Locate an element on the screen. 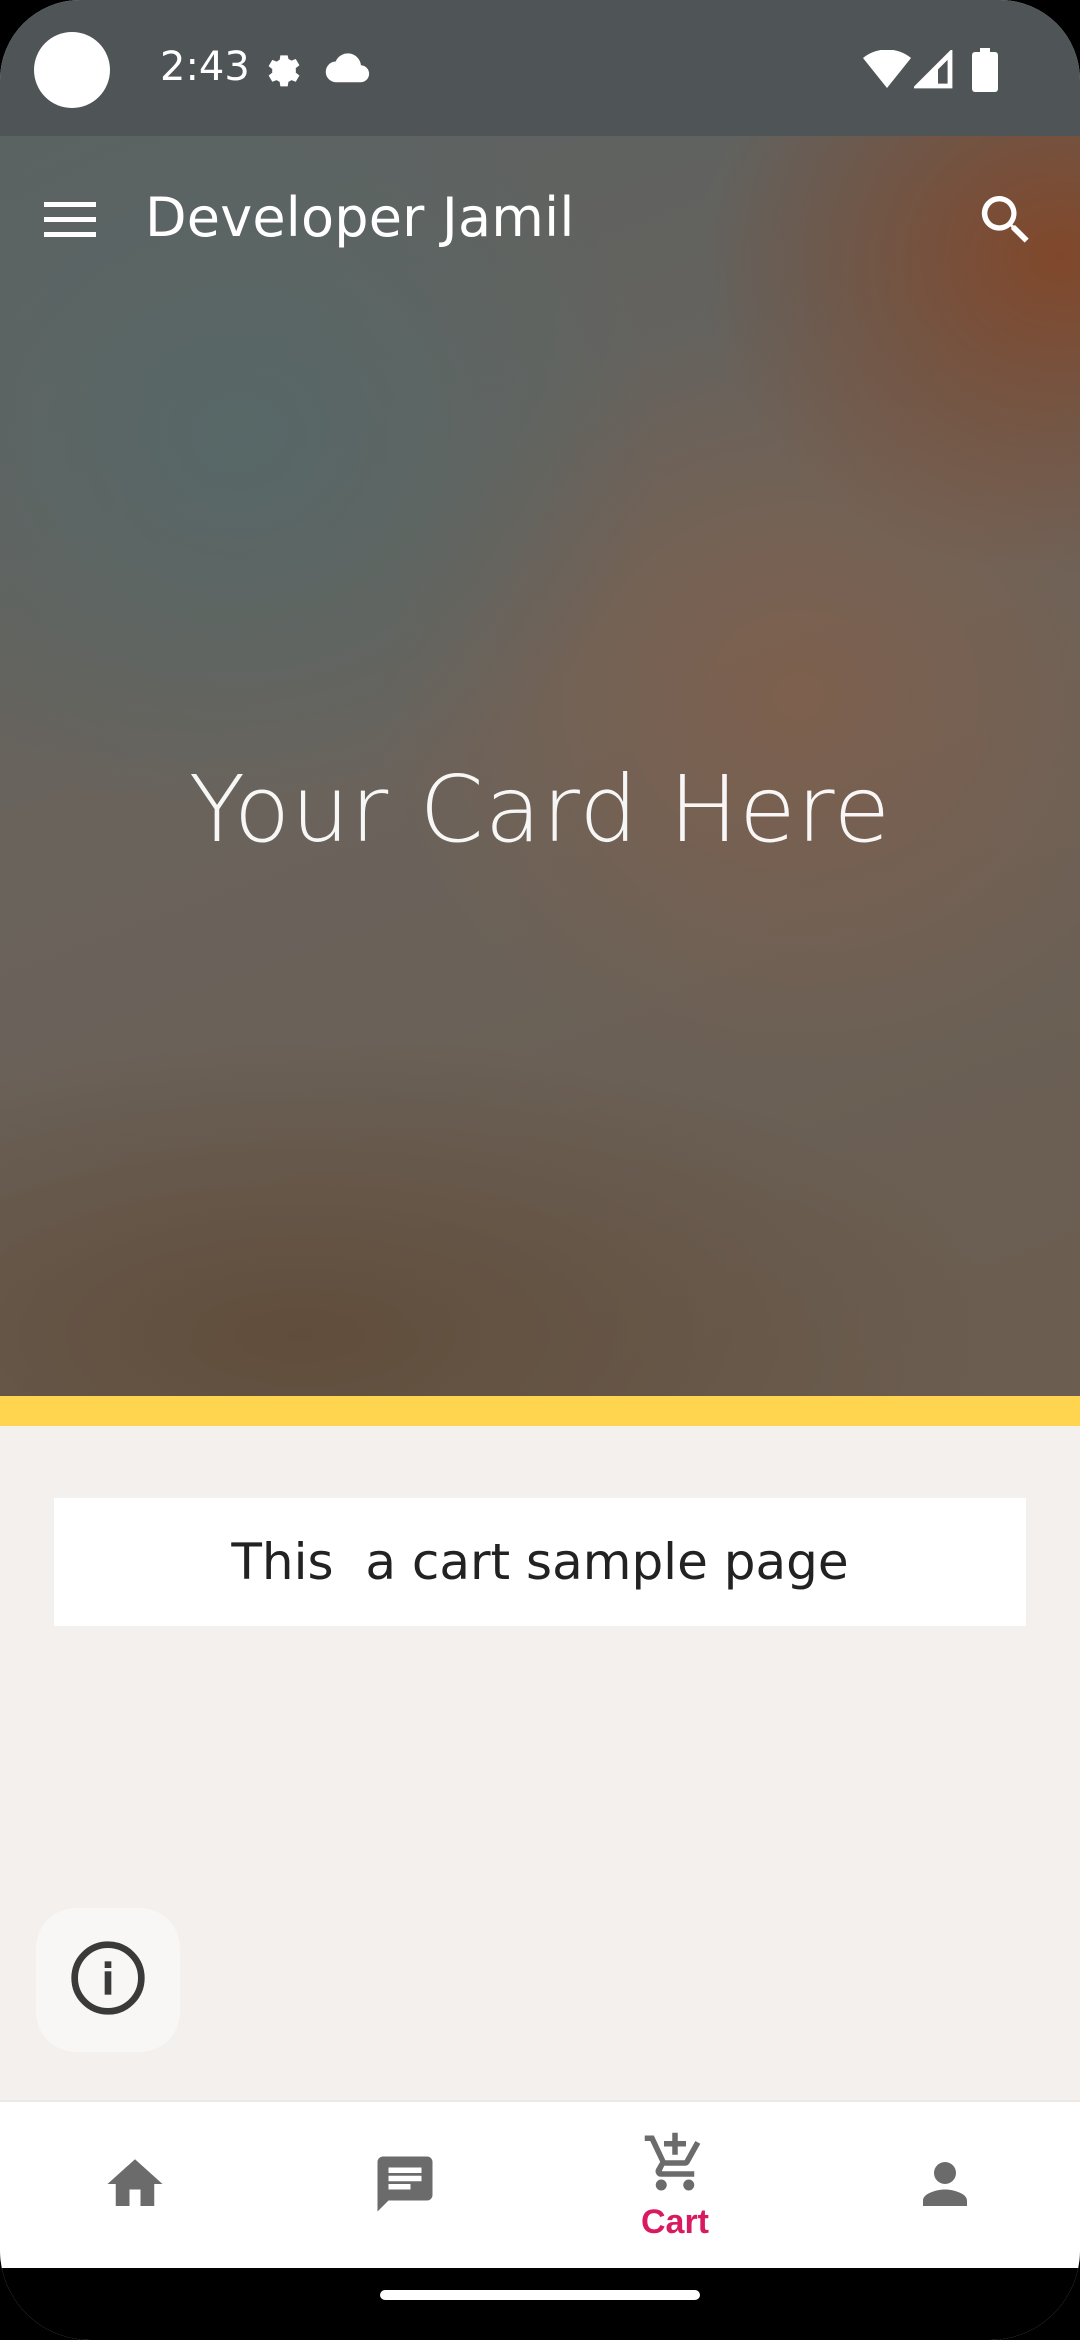 The height and width of the screenshot is (2340, 1080). nav-item-cart: Cart is located at coordinates (675, 2186).